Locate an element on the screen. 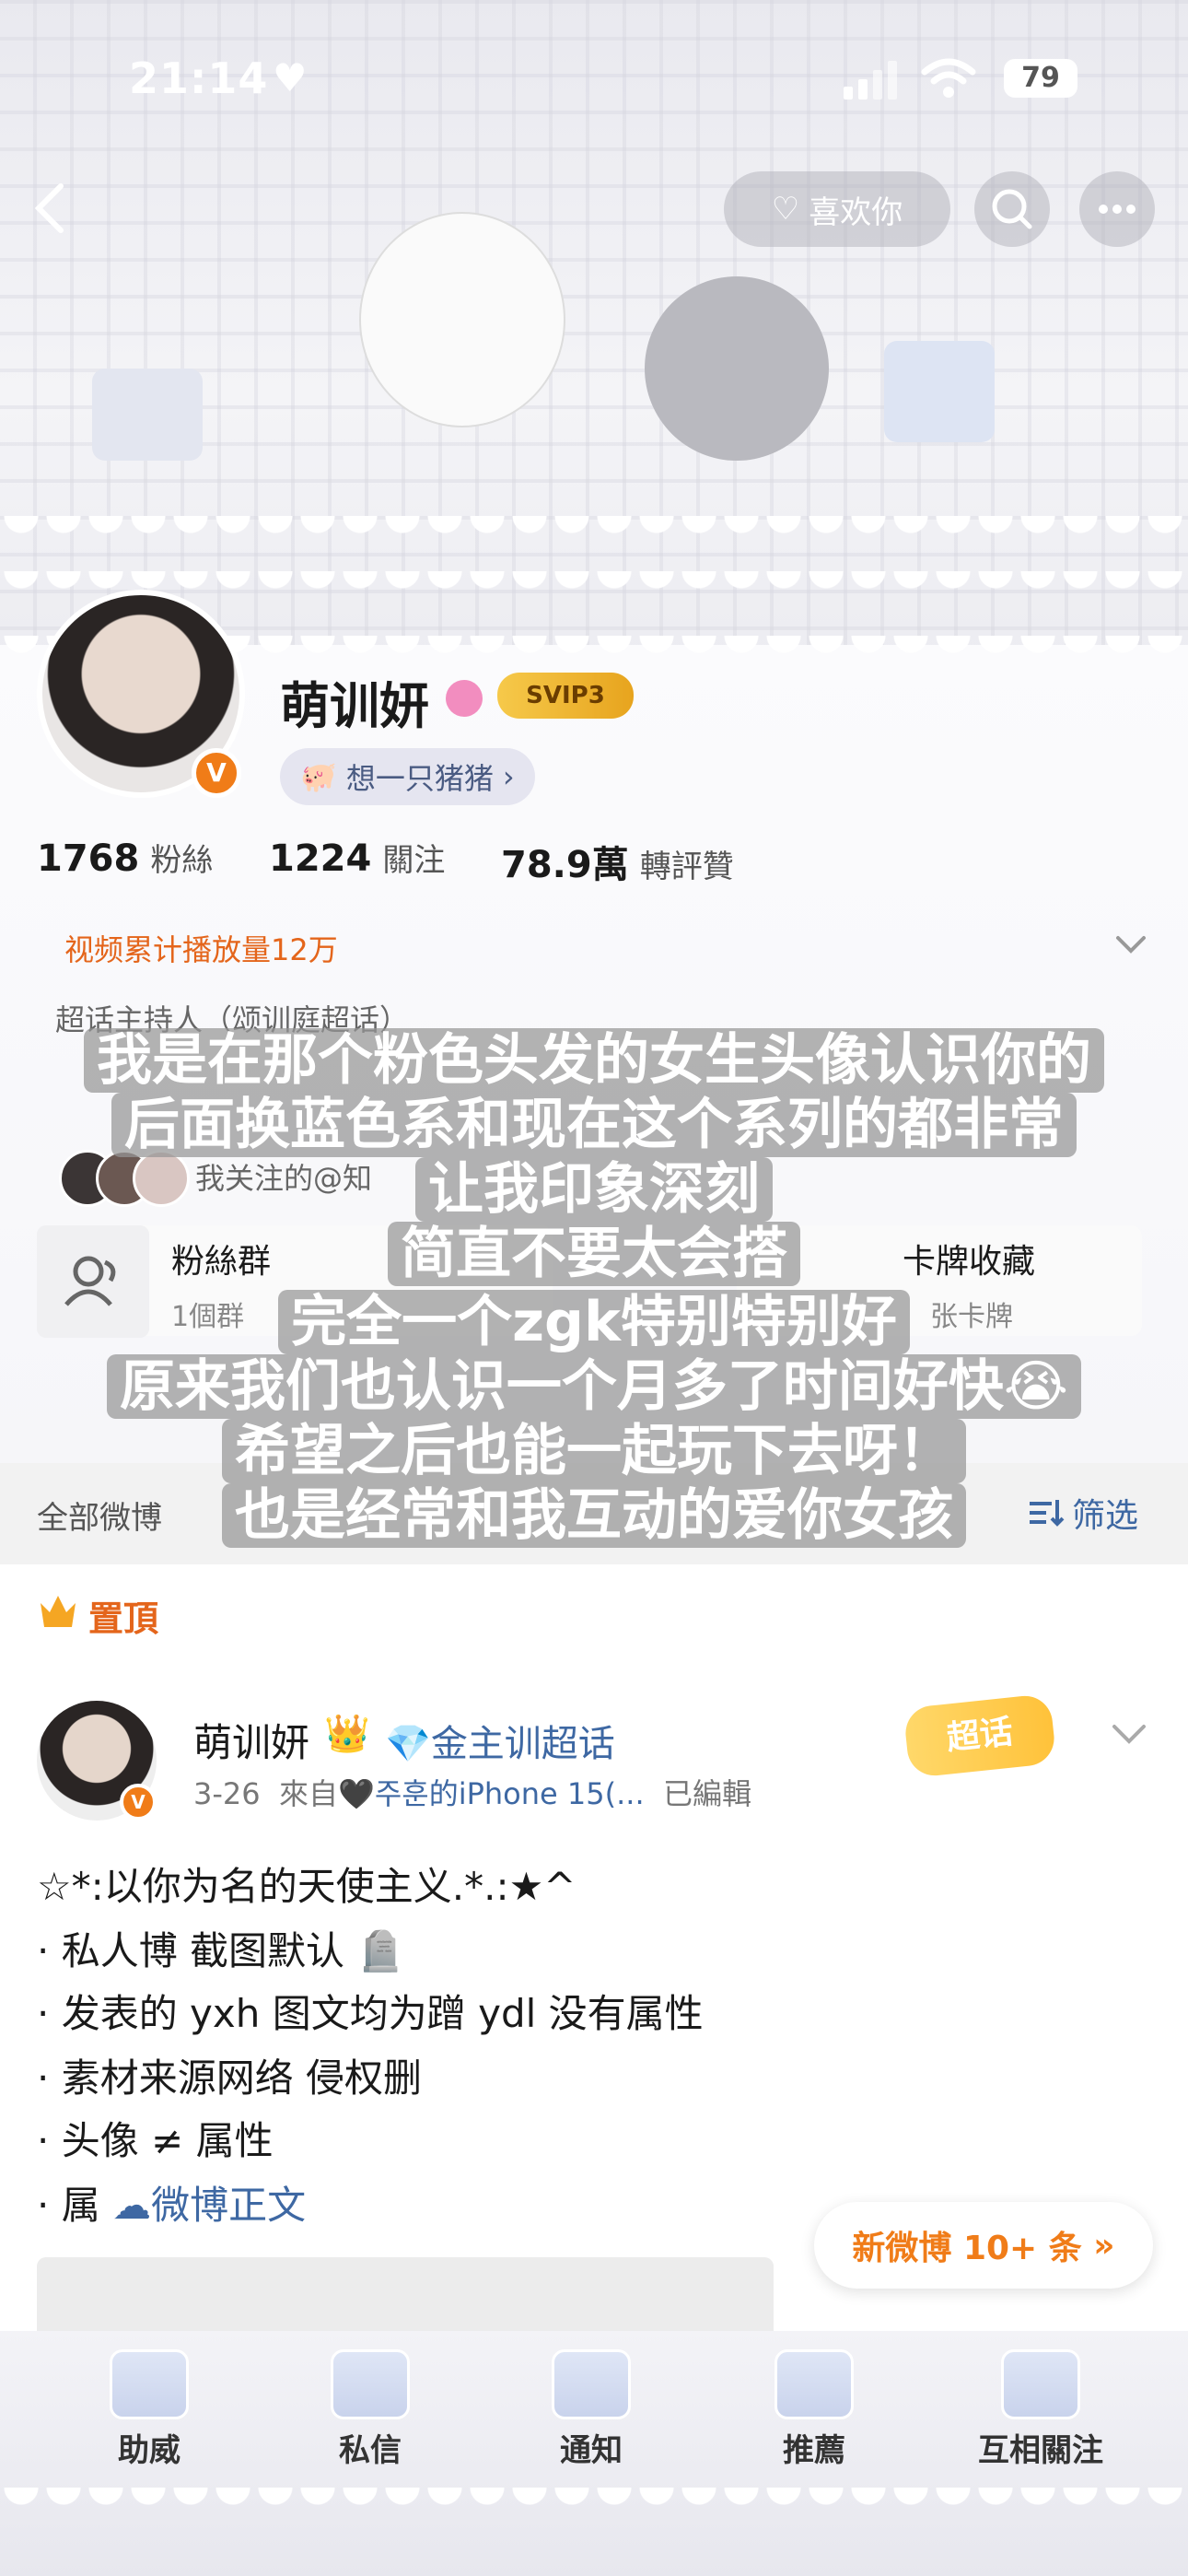 Image resolution: width=1188 pixels, height=2576 pixels. post-edited: 已編輯 is located at coordinates (706, 1793).